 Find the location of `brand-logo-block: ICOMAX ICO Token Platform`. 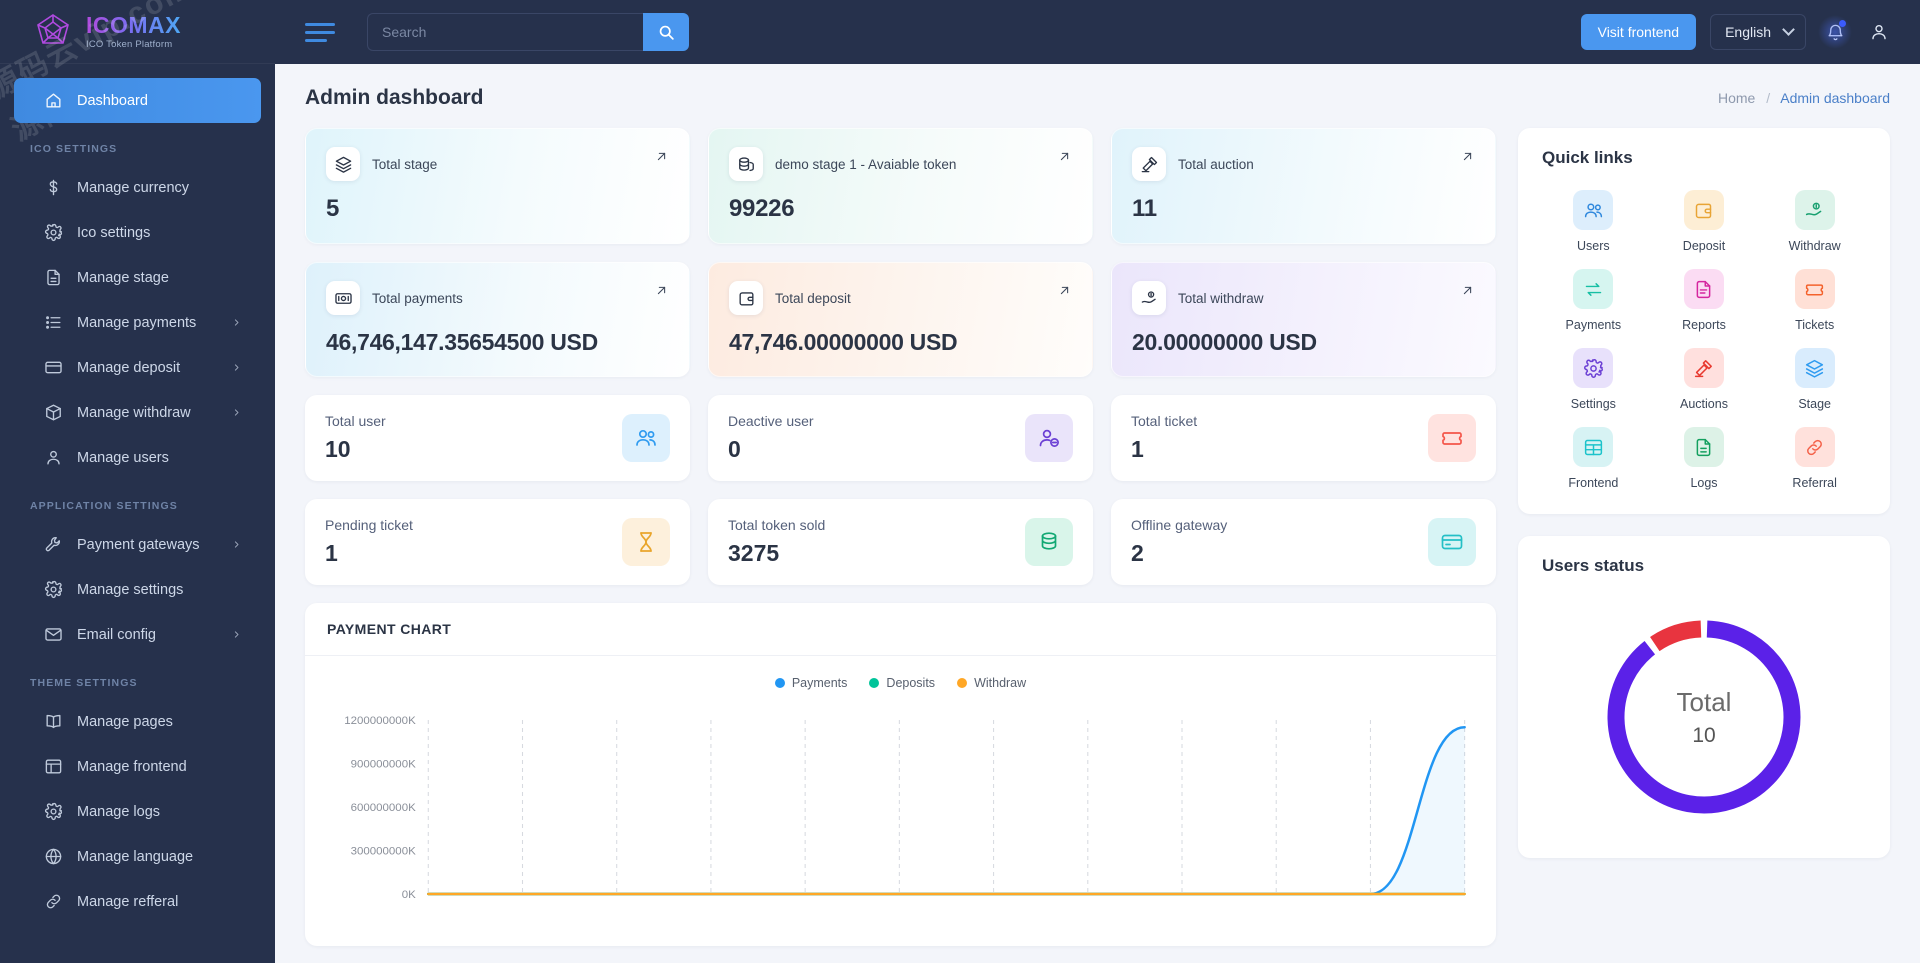

brand-logo-block: ICOMAX ICO Token Platform is located at coordinates (137, 32).